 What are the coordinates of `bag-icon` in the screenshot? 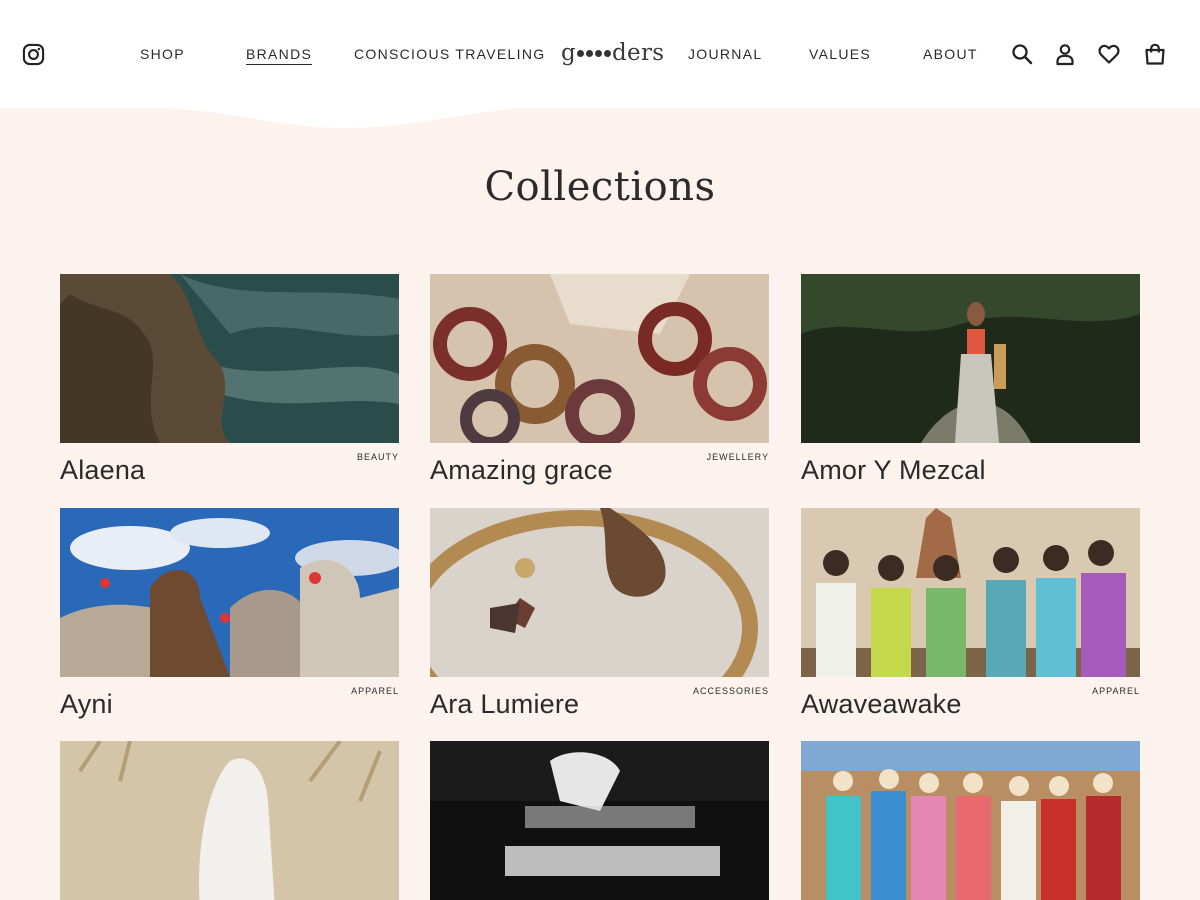 It's located at (1155, 54).